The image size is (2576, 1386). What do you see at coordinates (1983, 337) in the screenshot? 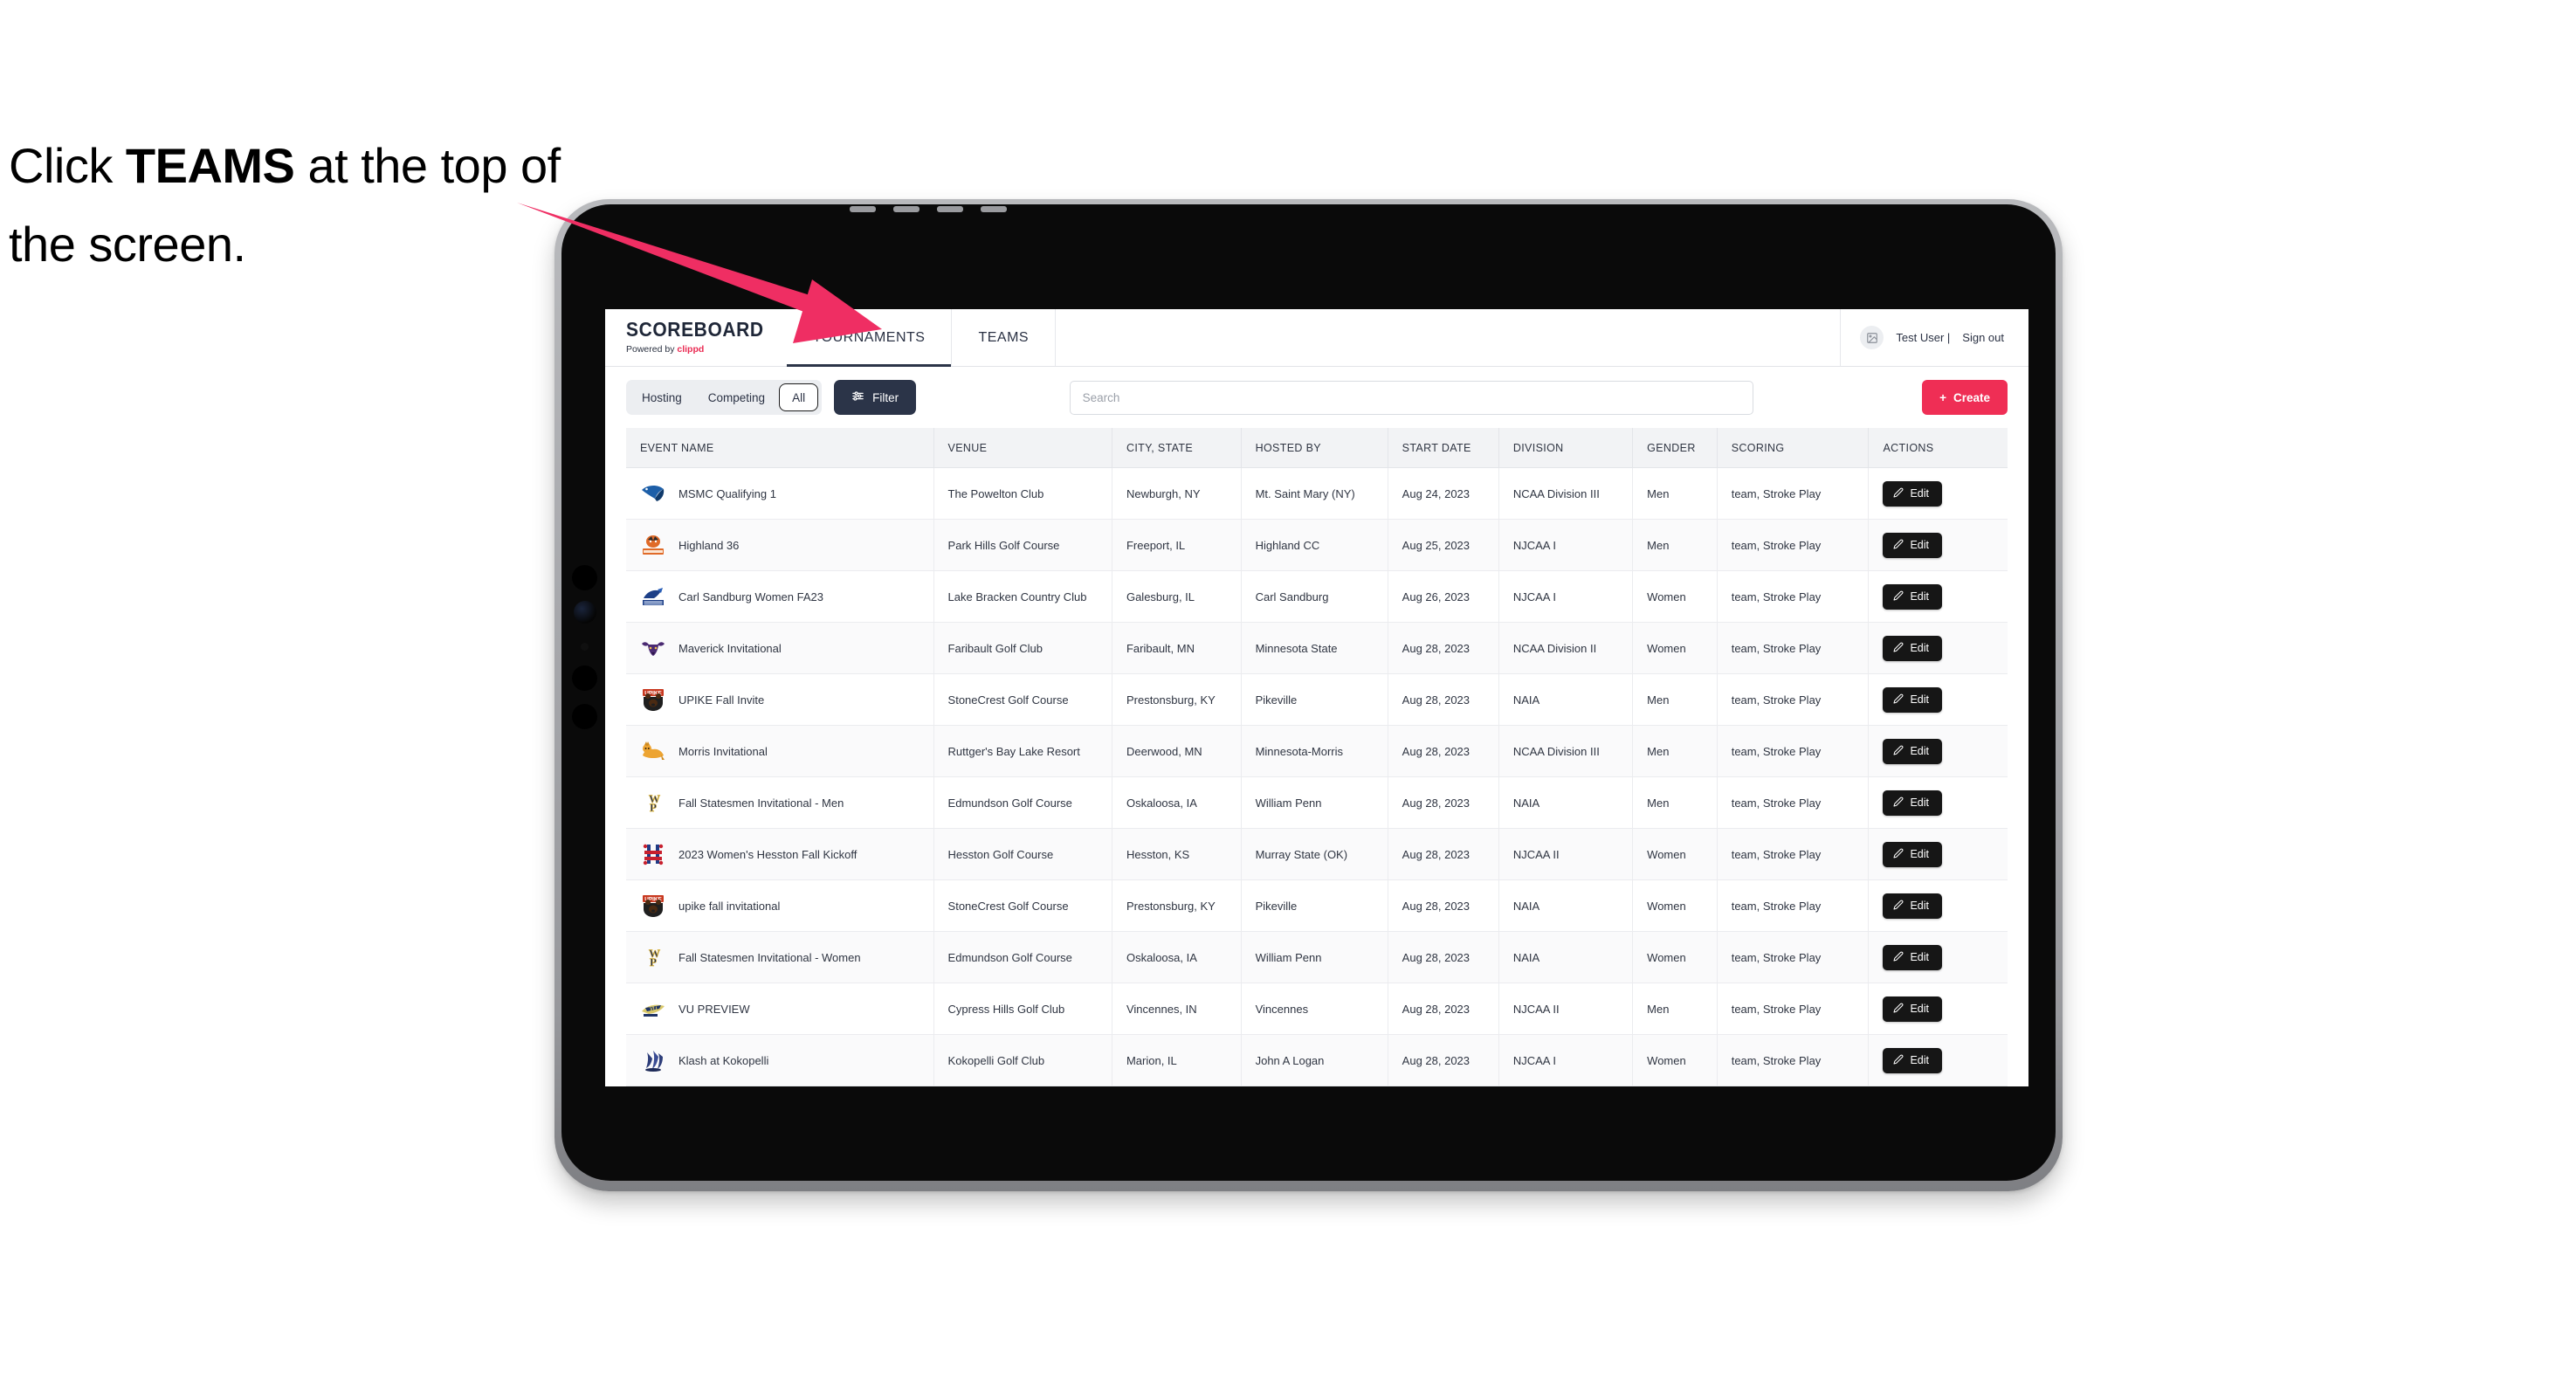
I see `sign-out-link: Sign out` at bounding box center [1983, 337].